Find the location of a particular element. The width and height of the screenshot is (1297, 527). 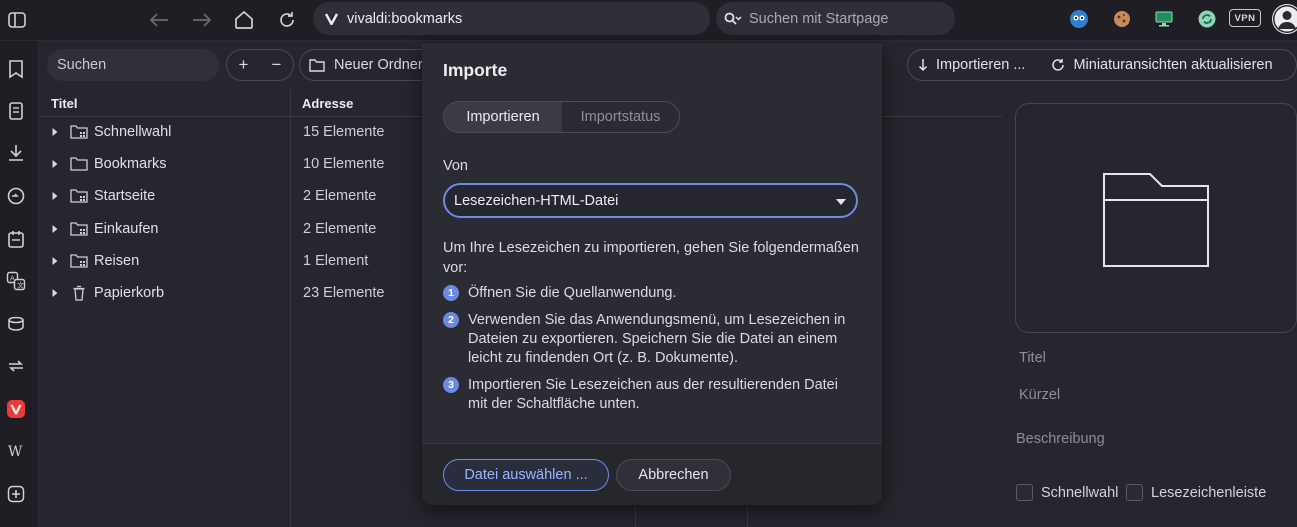

svg-text: W is located at coordinates (15, 451).